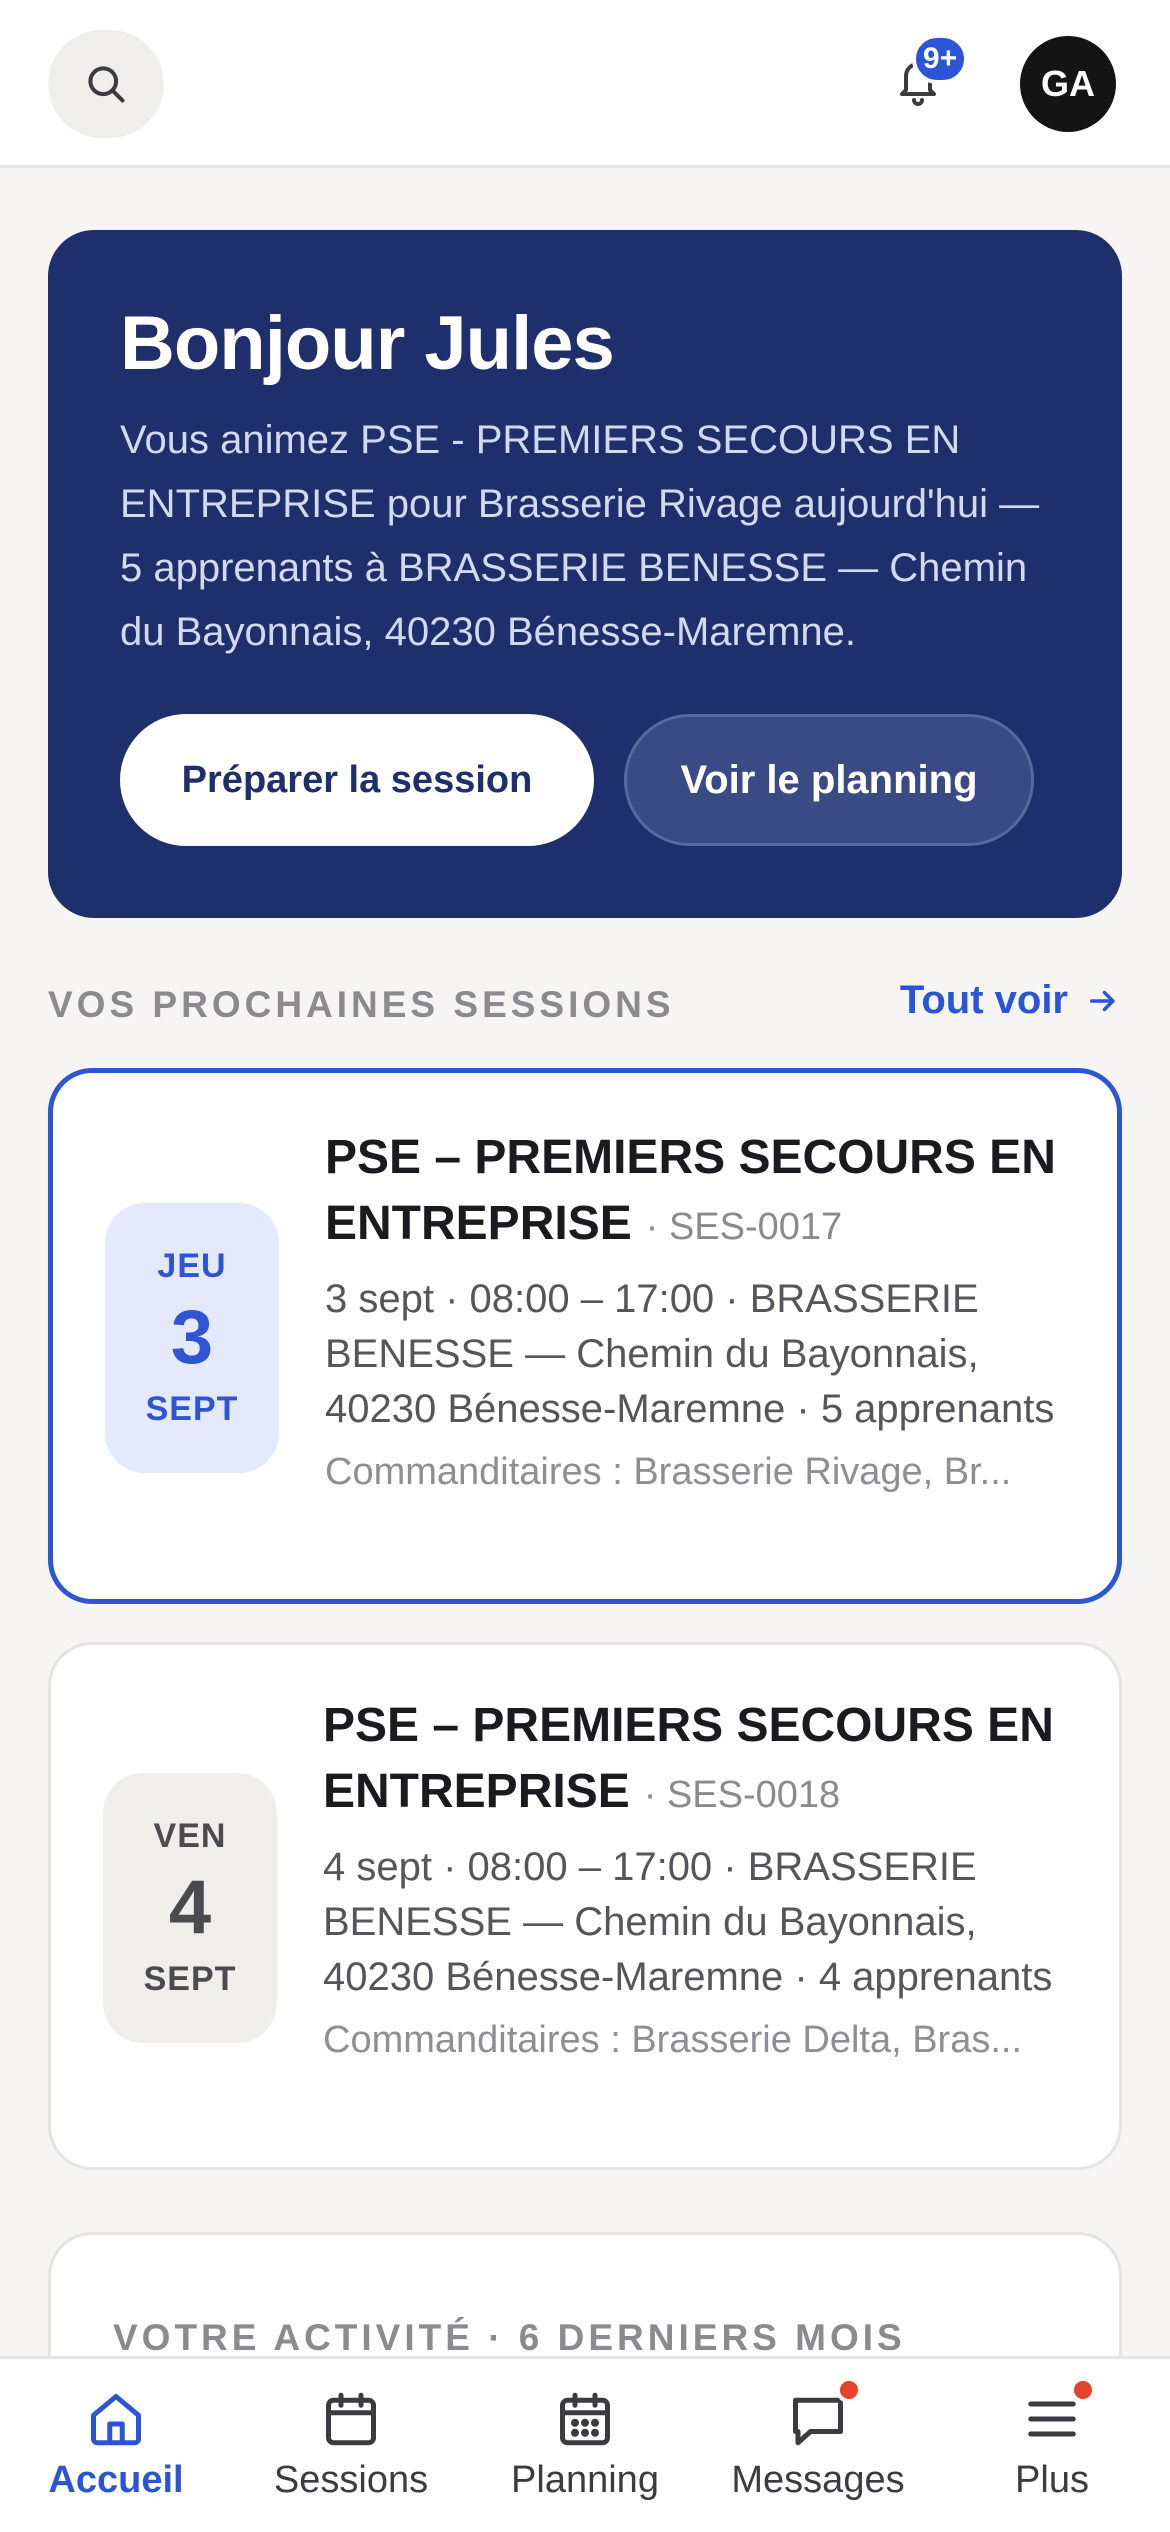 This screenshot has height=2532, width=1170. I want to click on calendar-grid-icon, so click(585, 2419).